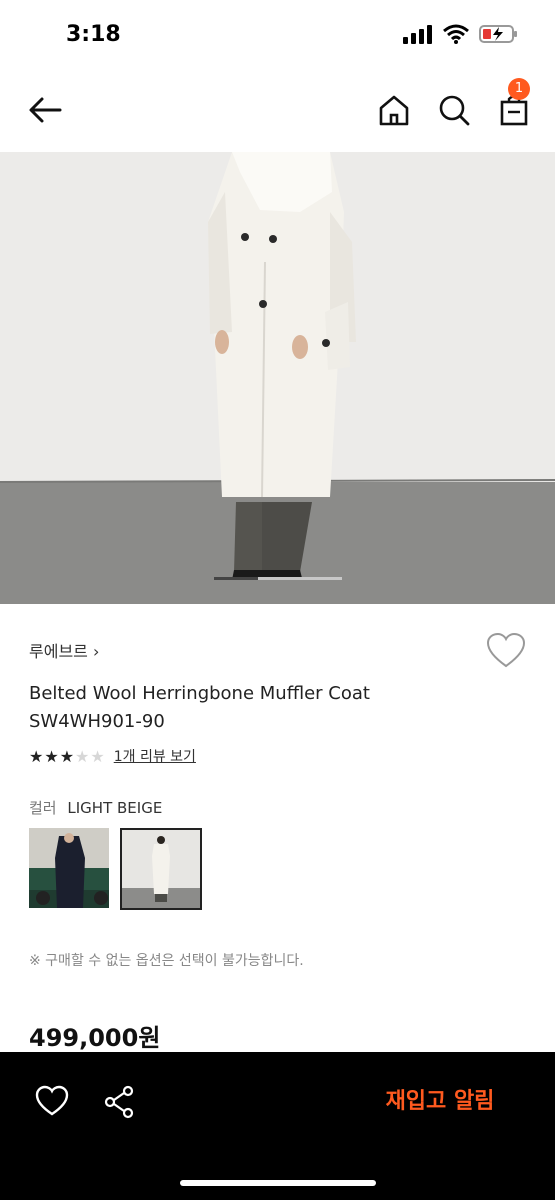  I want to click on status-time: 3:18, so click(93, 34).